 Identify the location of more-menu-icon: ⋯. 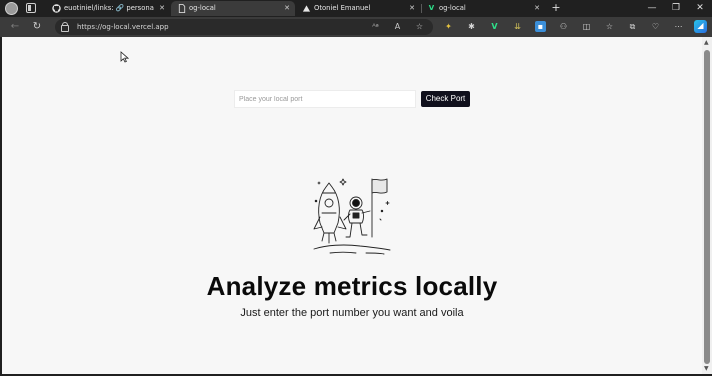
(678, 26).